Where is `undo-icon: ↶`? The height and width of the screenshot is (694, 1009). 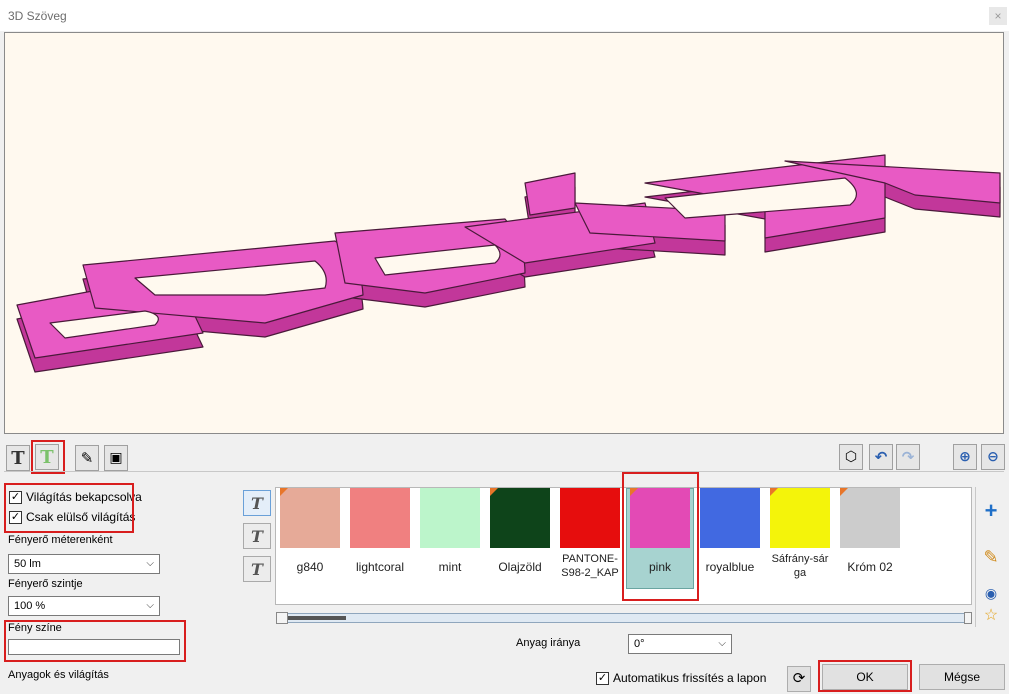
undo-icon: ↶ is located at coordinates (881, 457).